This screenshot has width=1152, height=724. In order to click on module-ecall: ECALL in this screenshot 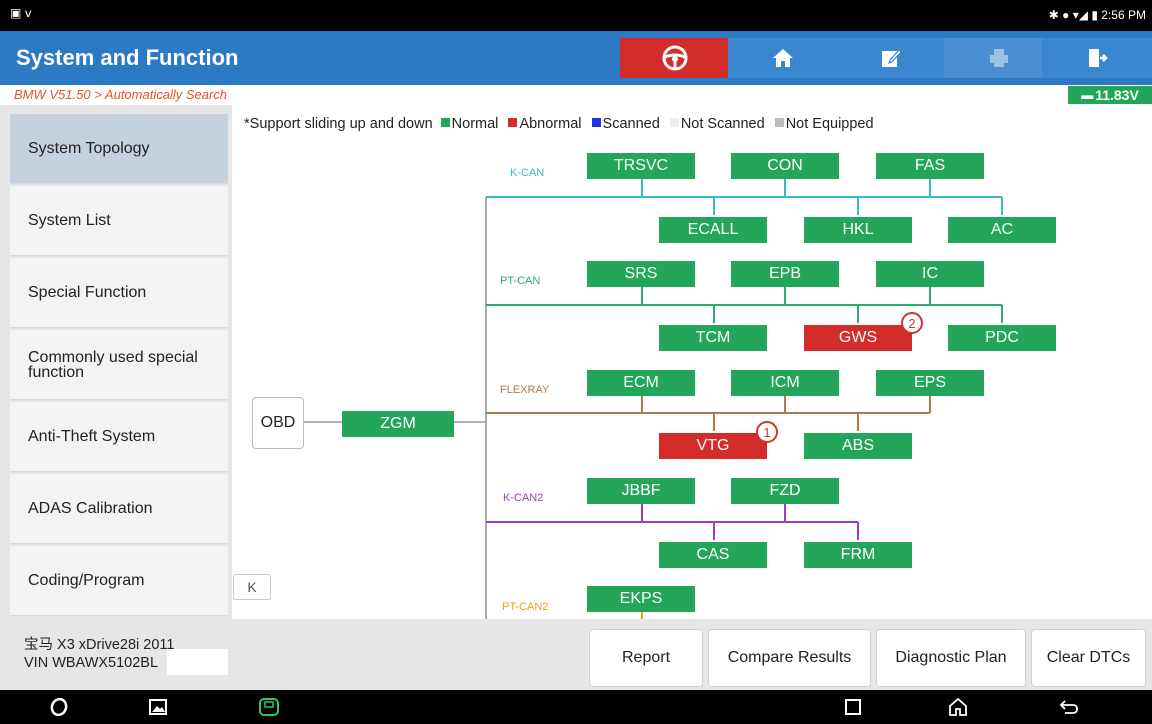, I will do `click(713, 230)`.